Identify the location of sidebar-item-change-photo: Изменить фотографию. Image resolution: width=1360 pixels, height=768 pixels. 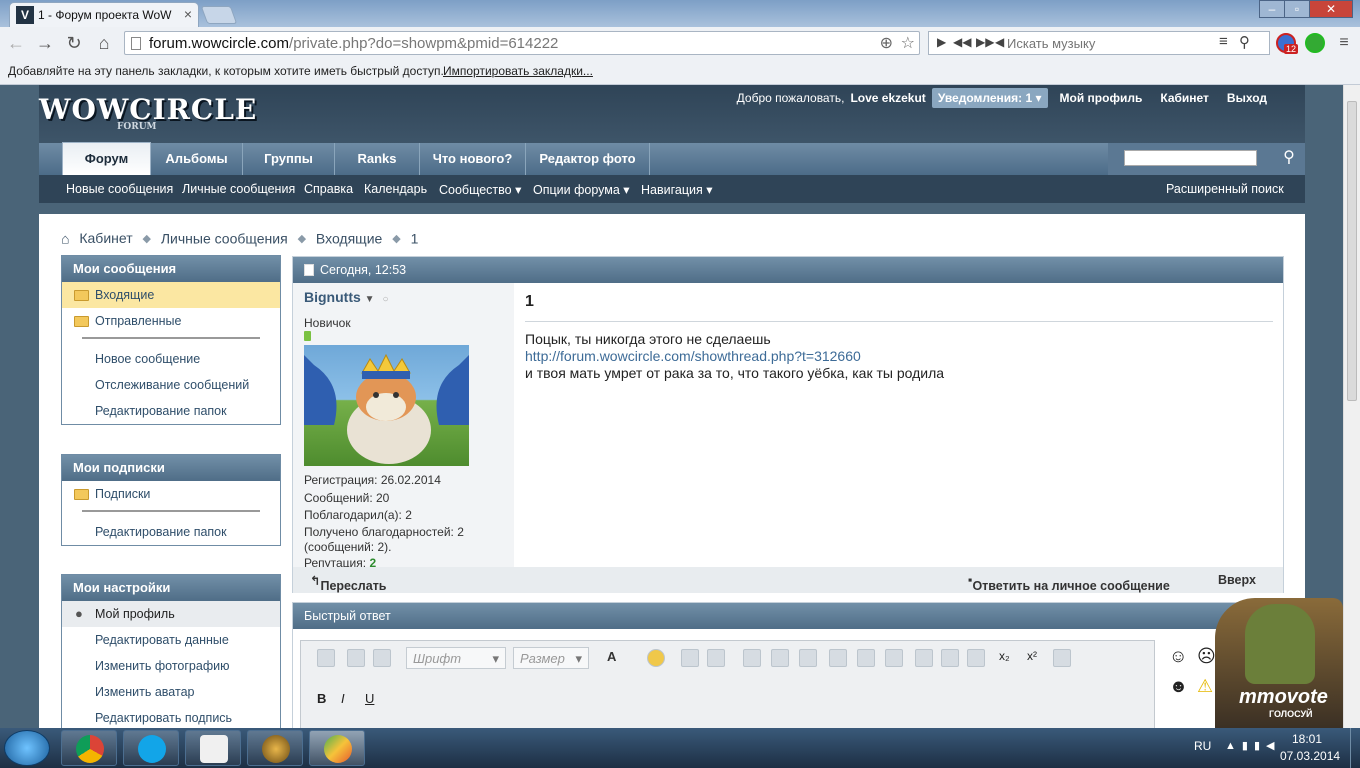
(171, 666).